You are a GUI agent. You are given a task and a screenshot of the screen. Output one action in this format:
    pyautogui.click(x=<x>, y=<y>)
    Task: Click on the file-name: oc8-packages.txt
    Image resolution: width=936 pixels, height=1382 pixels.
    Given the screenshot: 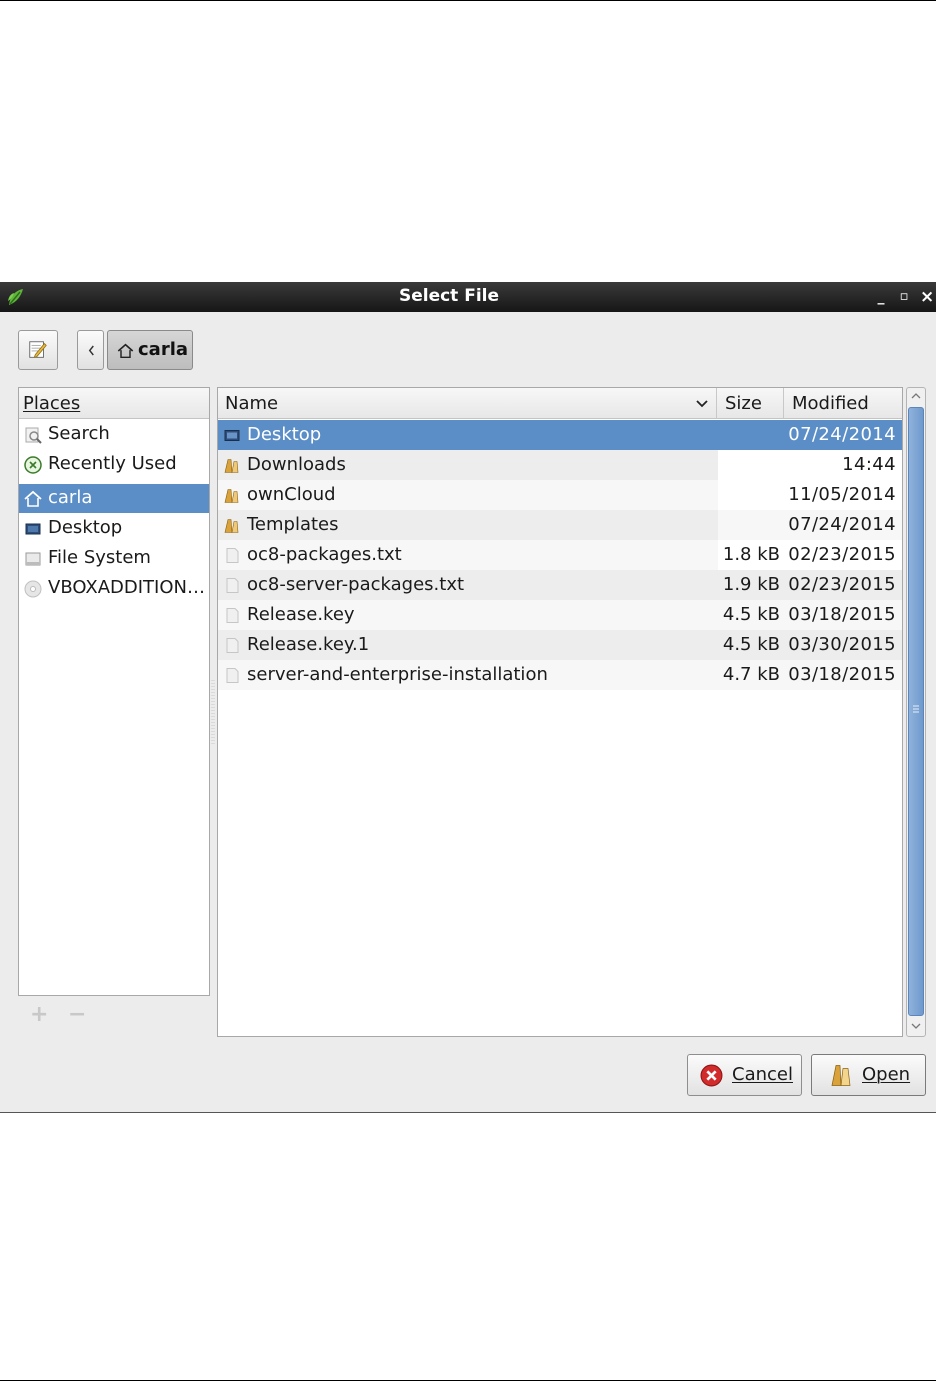 What is the action you would take?
    pyautogui.click(x=324, y=554)
    